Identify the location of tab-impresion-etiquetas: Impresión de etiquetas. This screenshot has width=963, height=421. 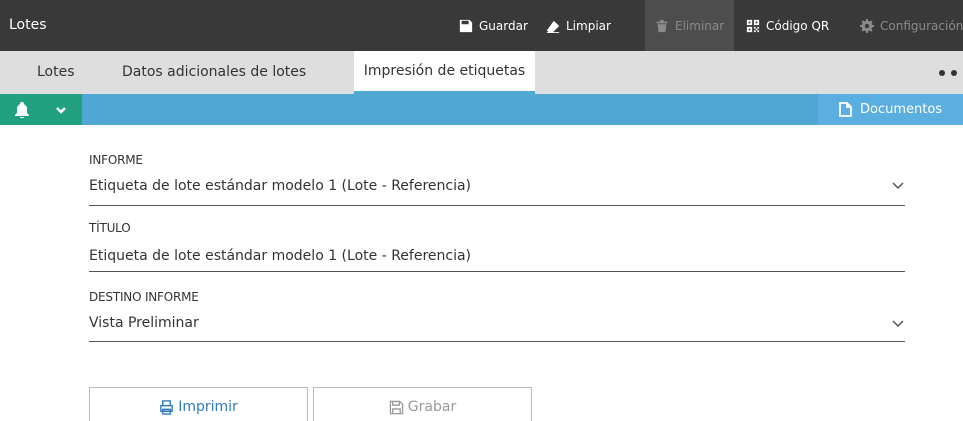
(444, 72).